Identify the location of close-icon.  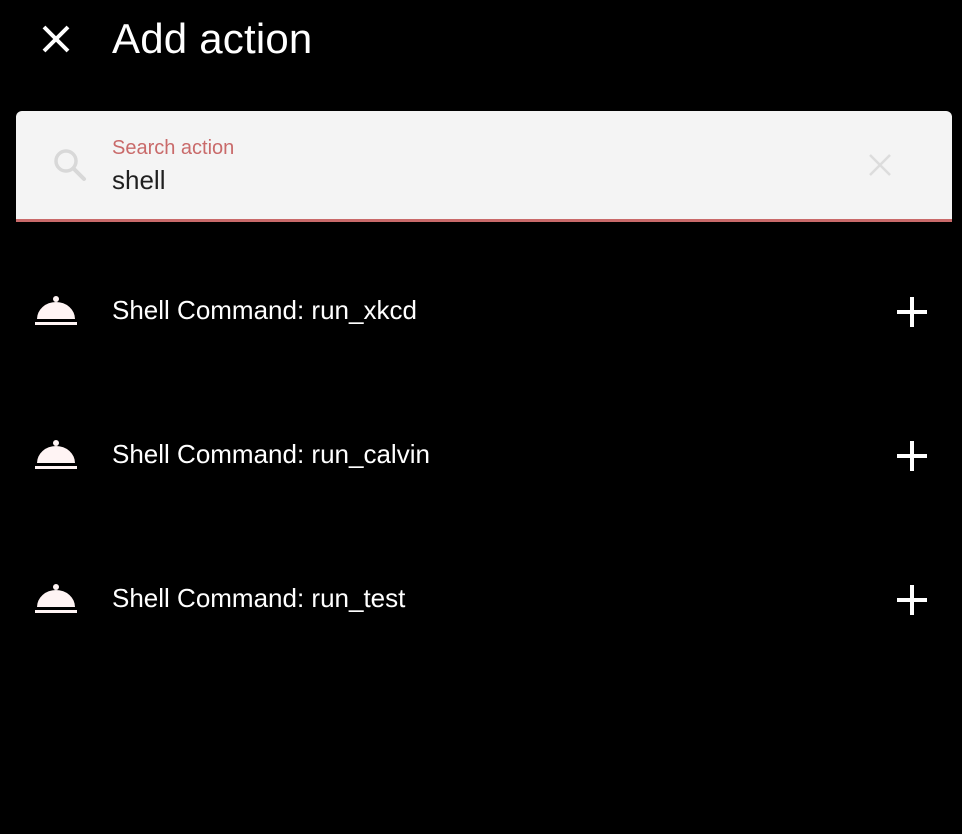
(56, 39).